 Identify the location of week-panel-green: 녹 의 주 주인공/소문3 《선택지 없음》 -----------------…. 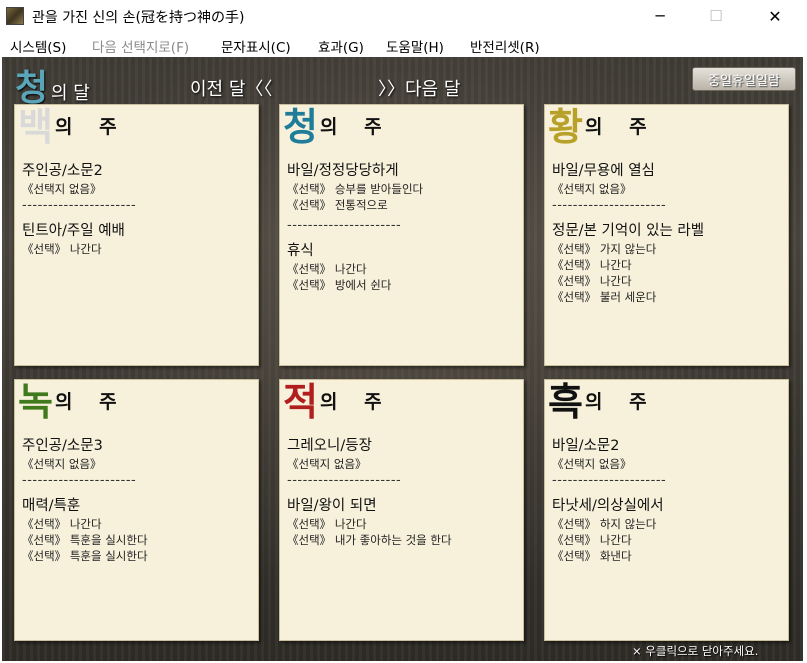
(136, 510).